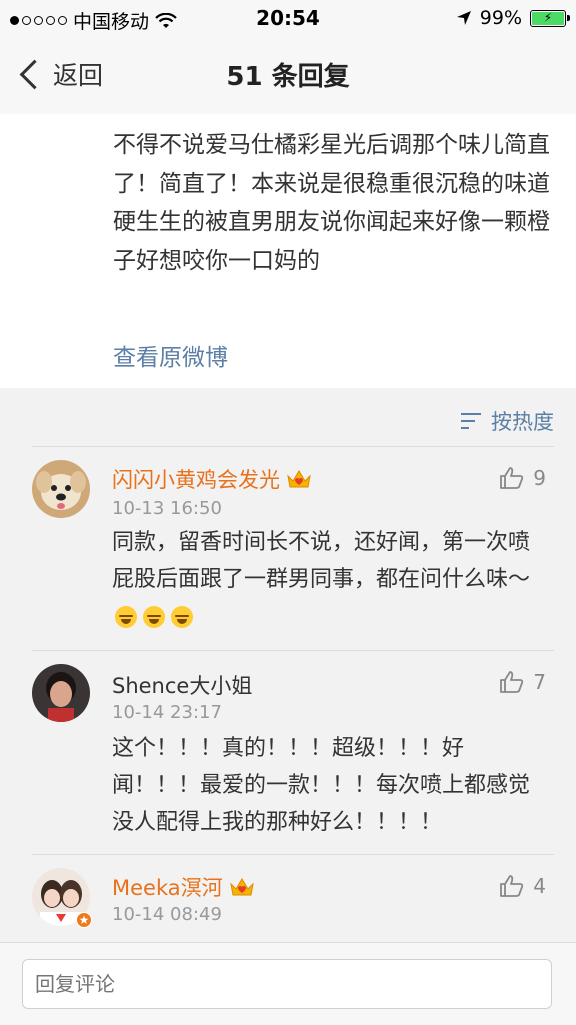  I want to click on like-count: 7, so click(539, 682).